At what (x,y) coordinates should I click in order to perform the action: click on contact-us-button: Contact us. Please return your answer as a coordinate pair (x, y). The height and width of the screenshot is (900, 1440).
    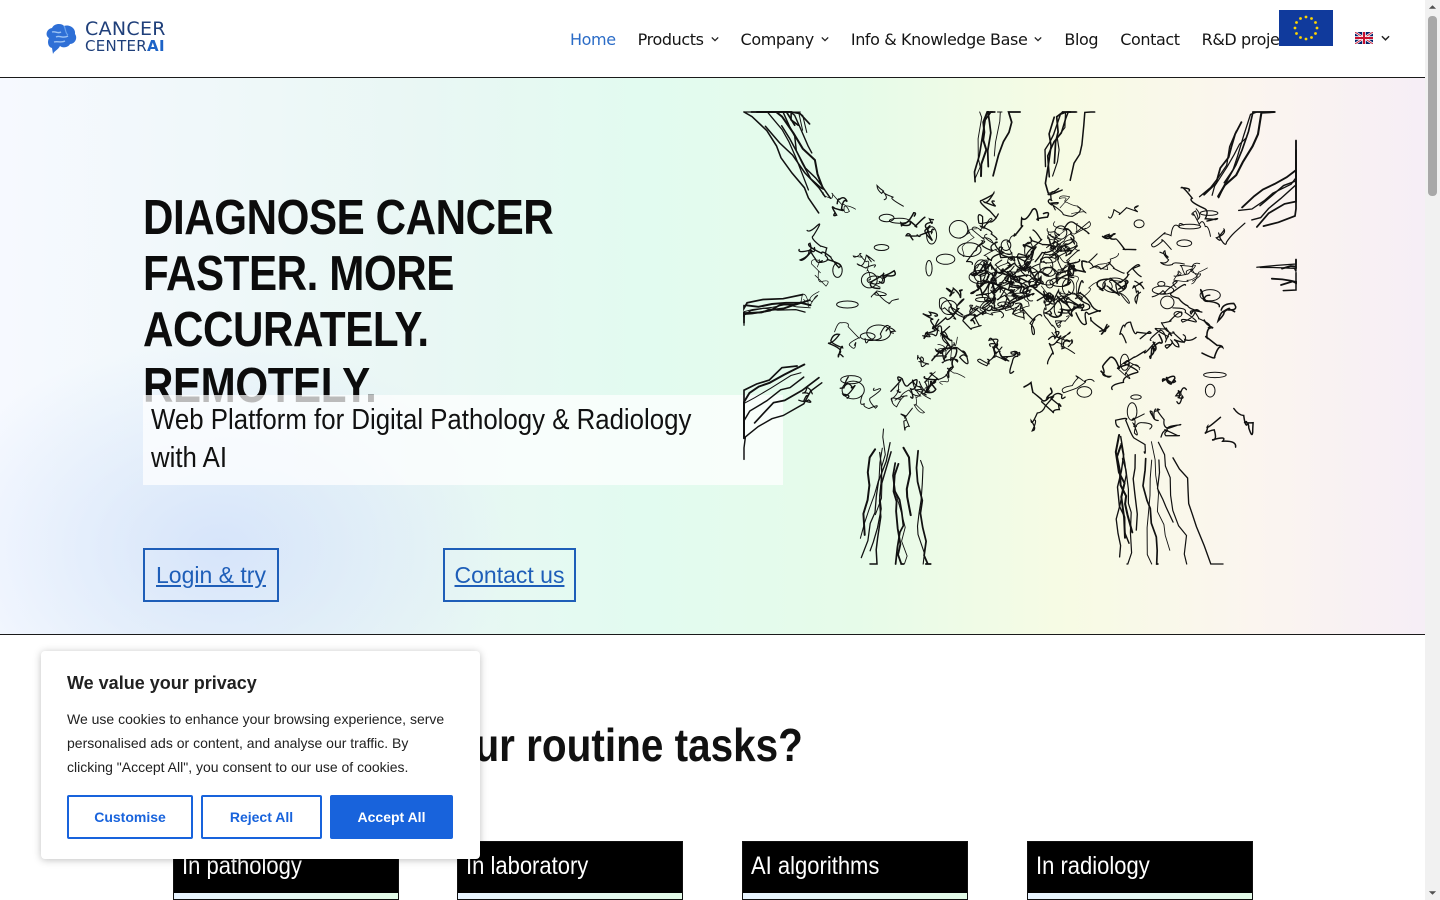
    Looking at the image, I should click on (509, 575).